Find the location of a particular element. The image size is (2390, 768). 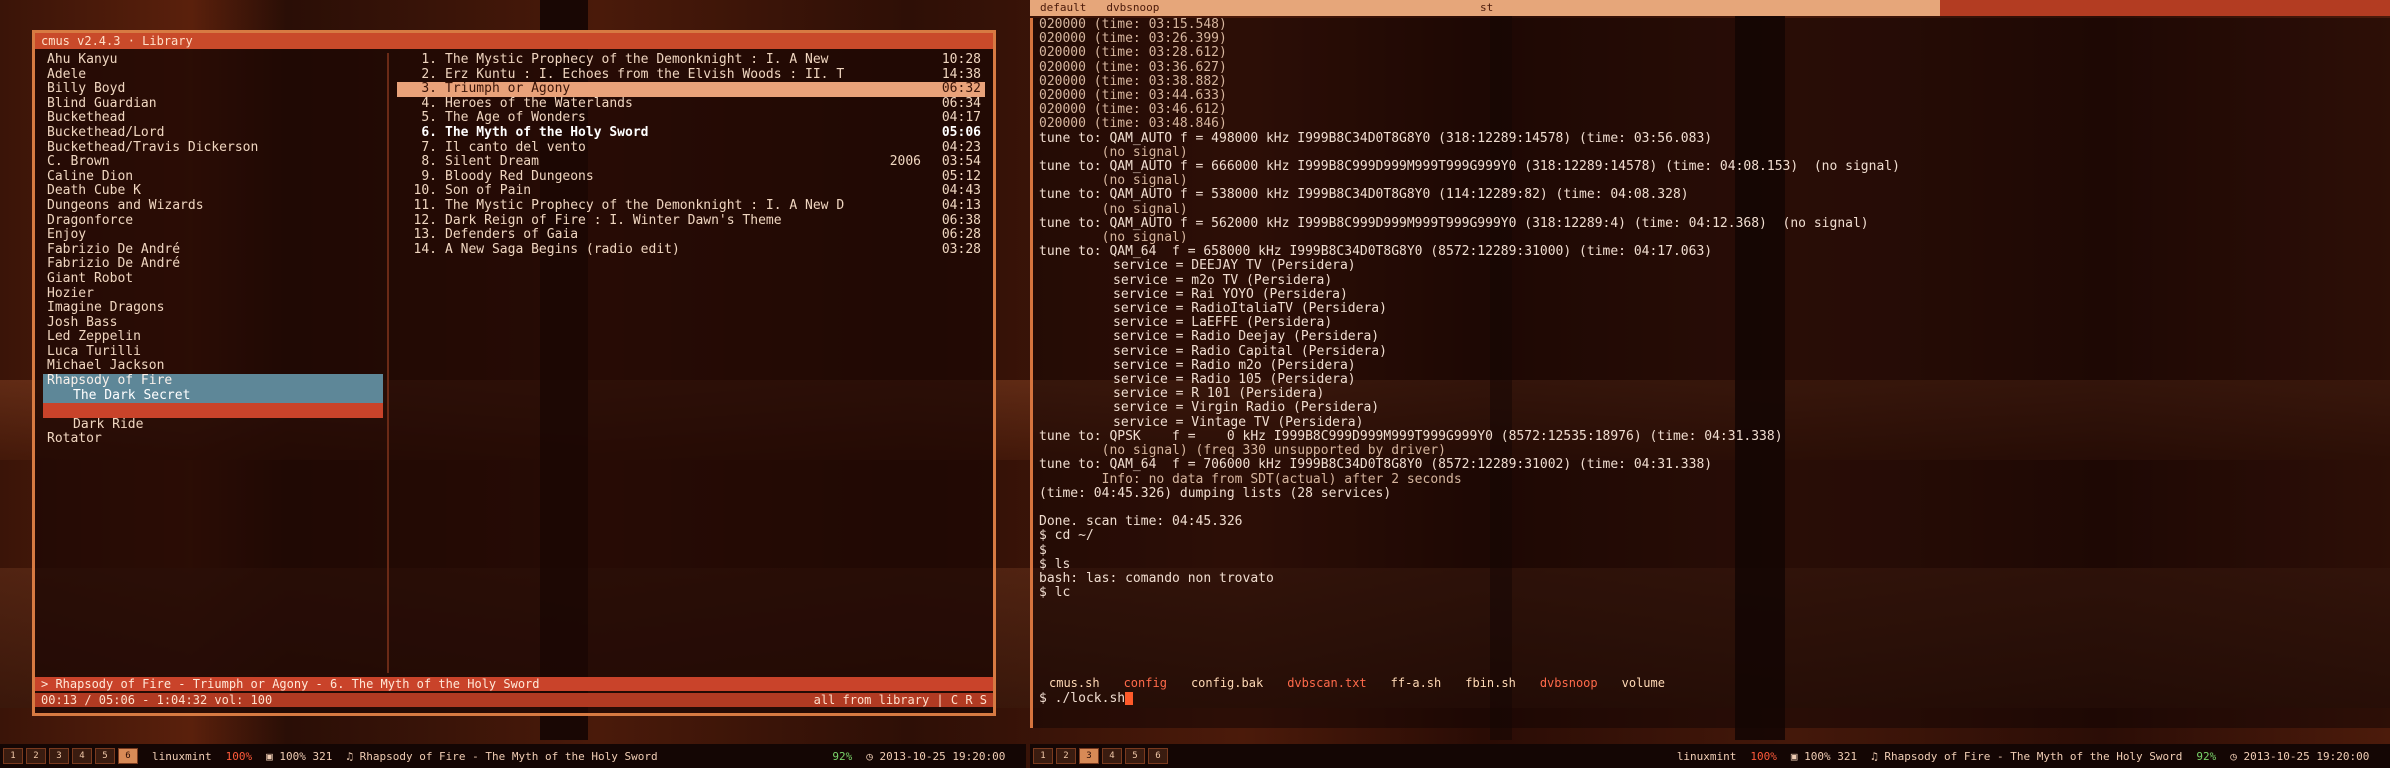

artist-item: The Dark Secret is located at coordinates (213, 396).